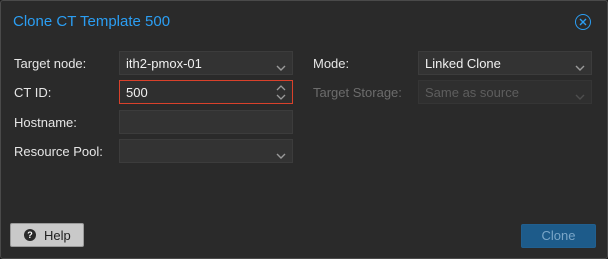 The height and width of the screenshot is (259, 608). What do you see at coordinates (137, 92) in the screenshot?
I see `ct-id-value: 500` at bounding box center [137, 92].